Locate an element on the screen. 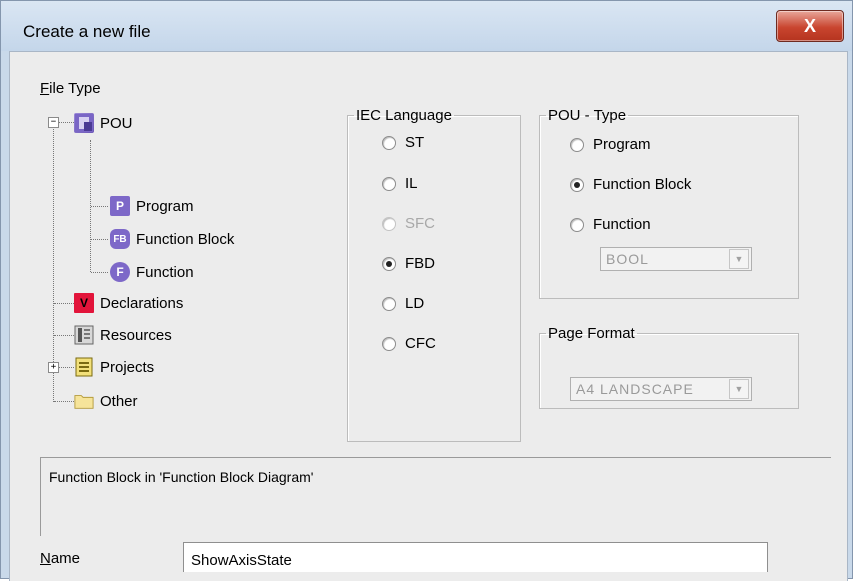  page-format-value: A4 LANDSCAPE is located at coordinates (635, 389).